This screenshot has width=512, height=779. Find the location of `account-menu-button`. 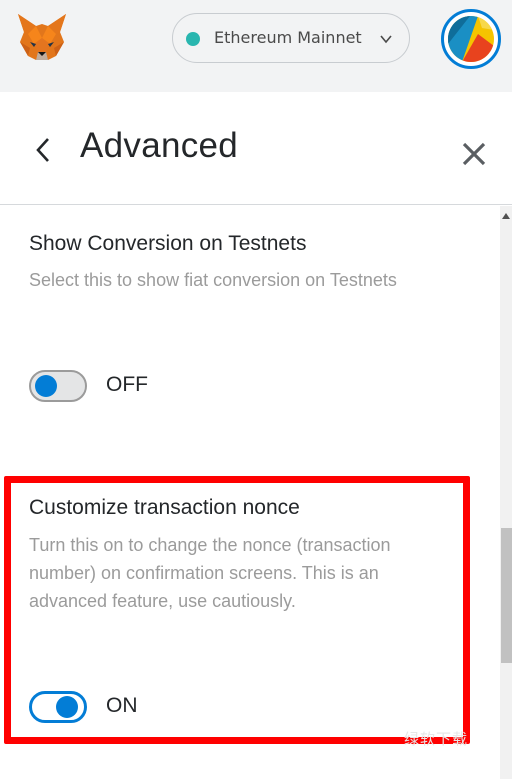

account-menu-button is located at coordinates (471, 39).